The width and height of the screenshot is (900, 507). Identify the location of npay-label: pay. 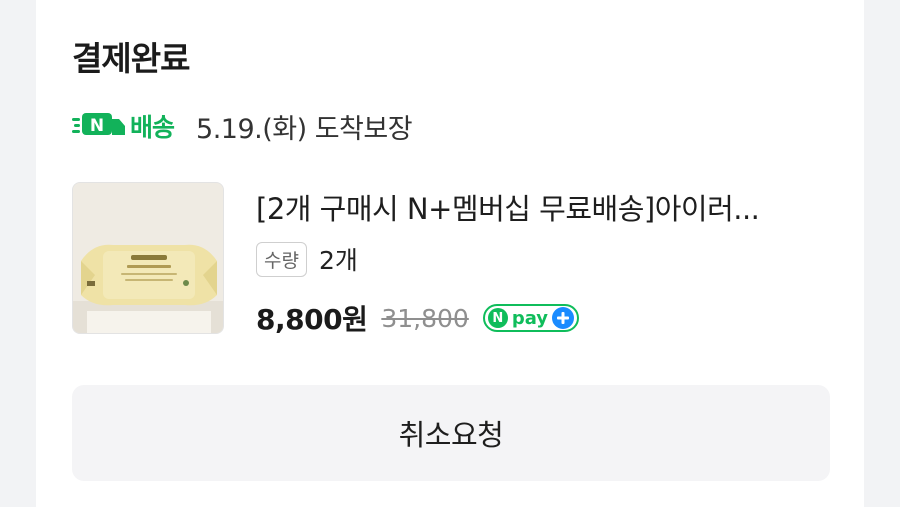
(530, 318).